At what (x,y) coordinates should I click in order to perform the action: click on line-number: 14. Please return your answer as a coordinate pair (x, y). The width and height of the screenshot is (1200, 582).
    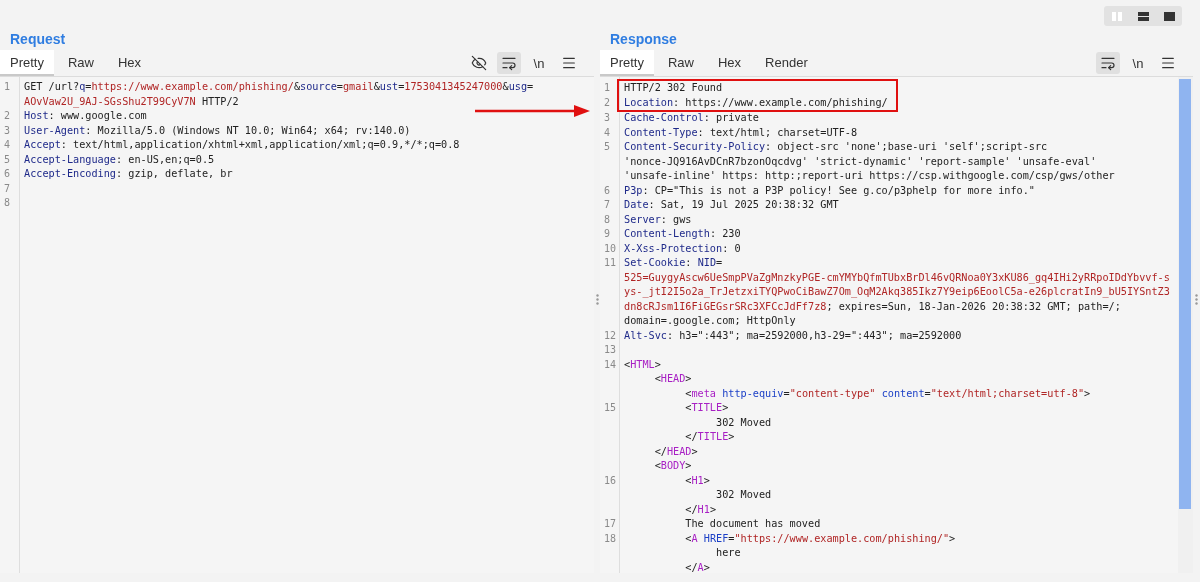
    Looking at the image, I should click on (610, 364).